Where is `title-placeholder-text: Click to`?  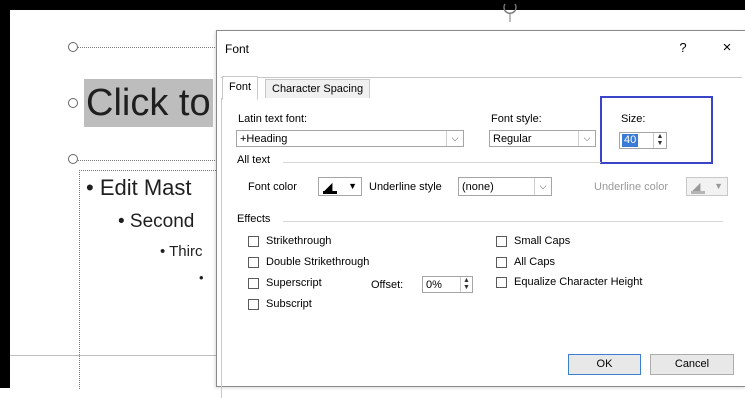 title-placeholder-text: Click to is located at coordinates (148, 103).